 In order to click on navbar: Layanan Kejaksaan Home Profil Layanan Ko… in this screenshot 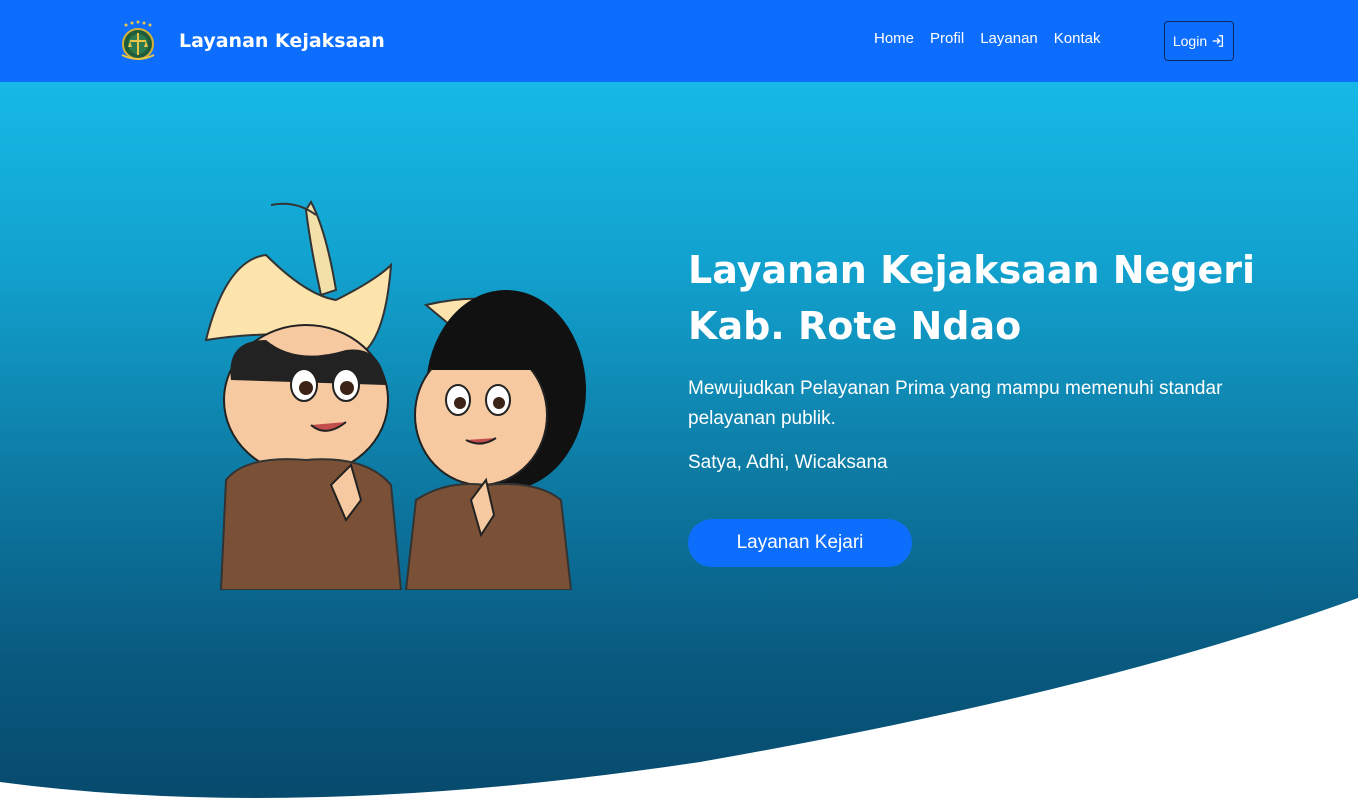, I will do `click(679, 41)`.